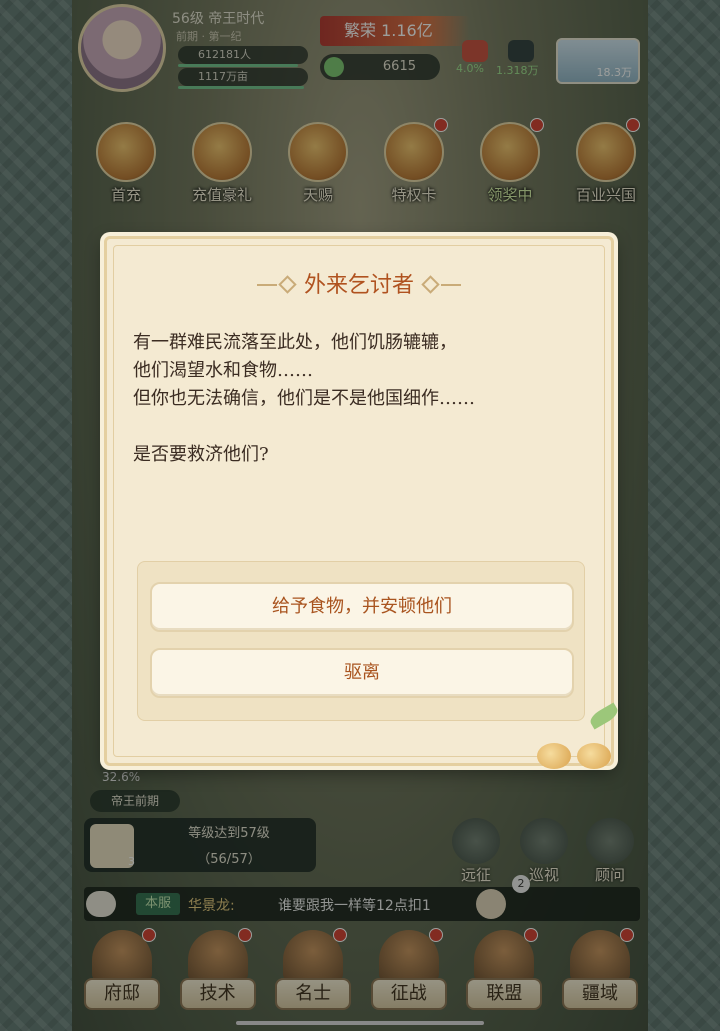 Image resolution: width=720 pixels, height=1031 pixels. What do you see at coordinates (201, 454) in the screenshot?
I see `dialog-question: 是否要救济他们?` at bounding box center [201, 454].